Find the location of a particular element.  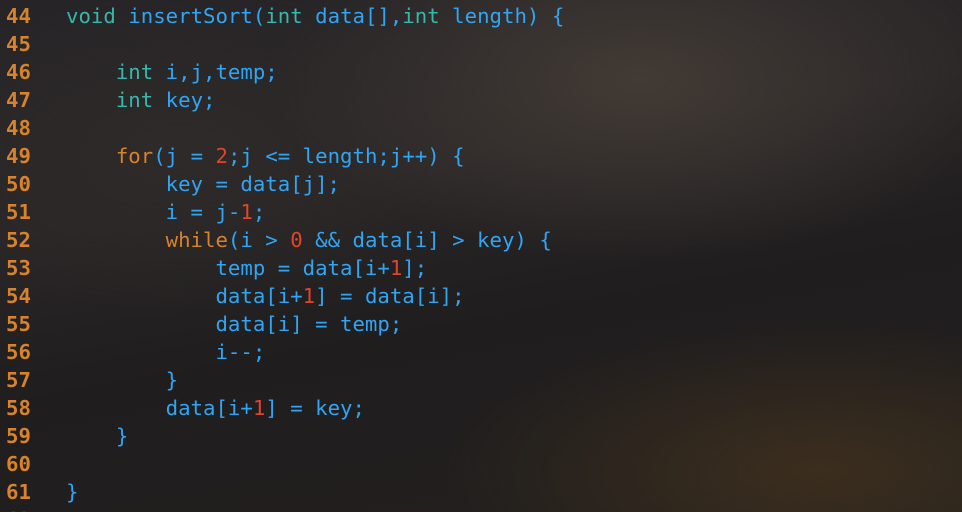

line-number: 45 is located at coordinates (18, 44).